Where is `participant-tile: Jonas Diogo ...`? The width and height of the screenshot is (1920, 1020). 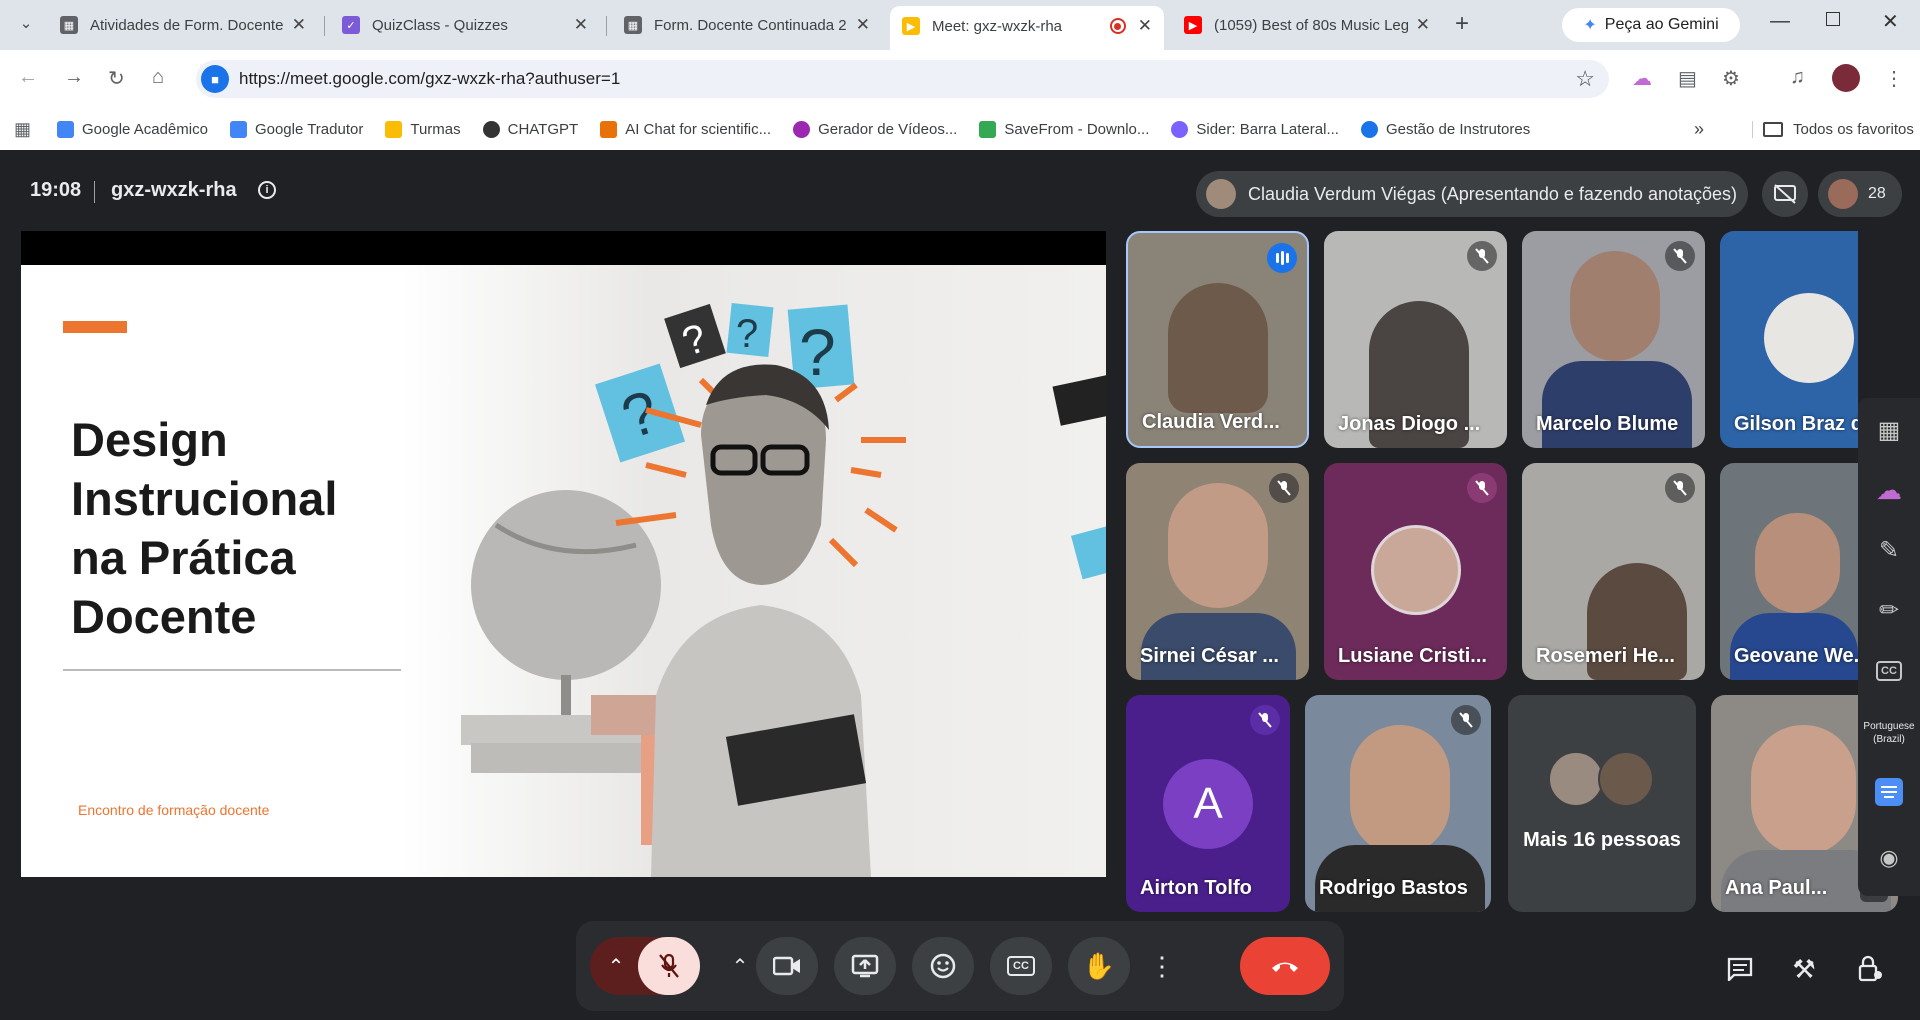
participant-tile: Jonas Diogo ... is located at coordinates (1415, 339).